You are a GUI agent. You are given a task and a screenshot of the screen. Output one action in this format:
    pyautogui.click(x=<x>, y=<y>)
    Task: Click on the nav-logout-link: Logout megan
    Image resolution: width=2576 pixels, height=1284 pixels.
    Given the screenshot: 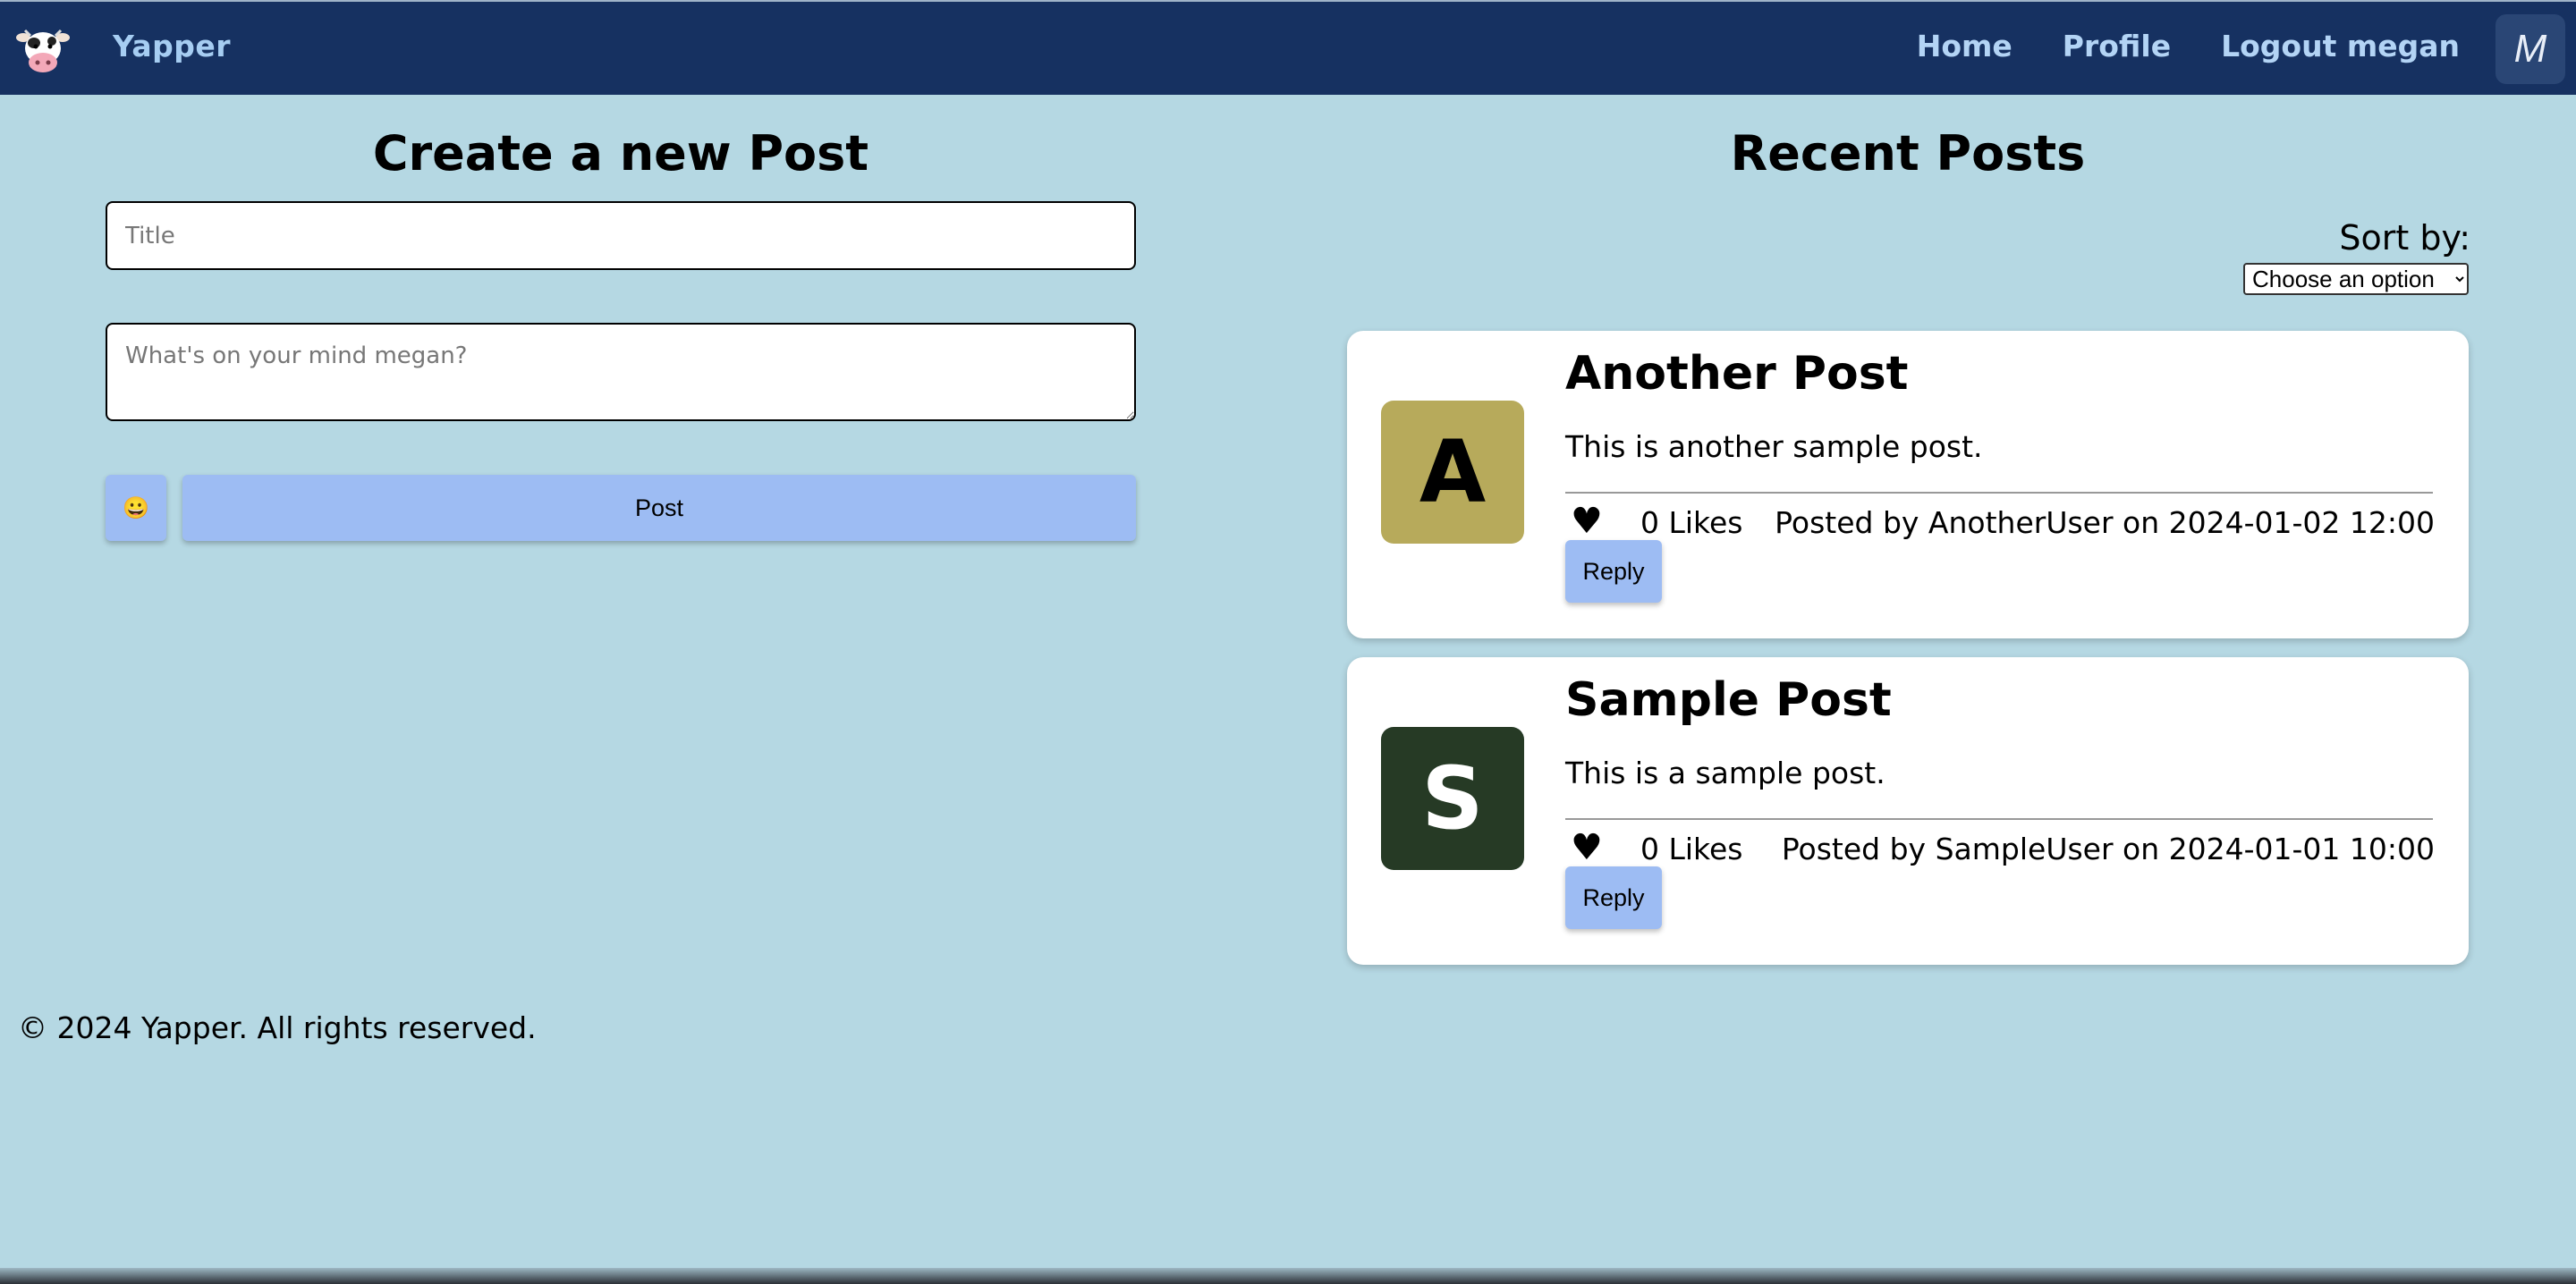 What is the action you would take?
    pyautogui.click(x=2340, y=46)
    